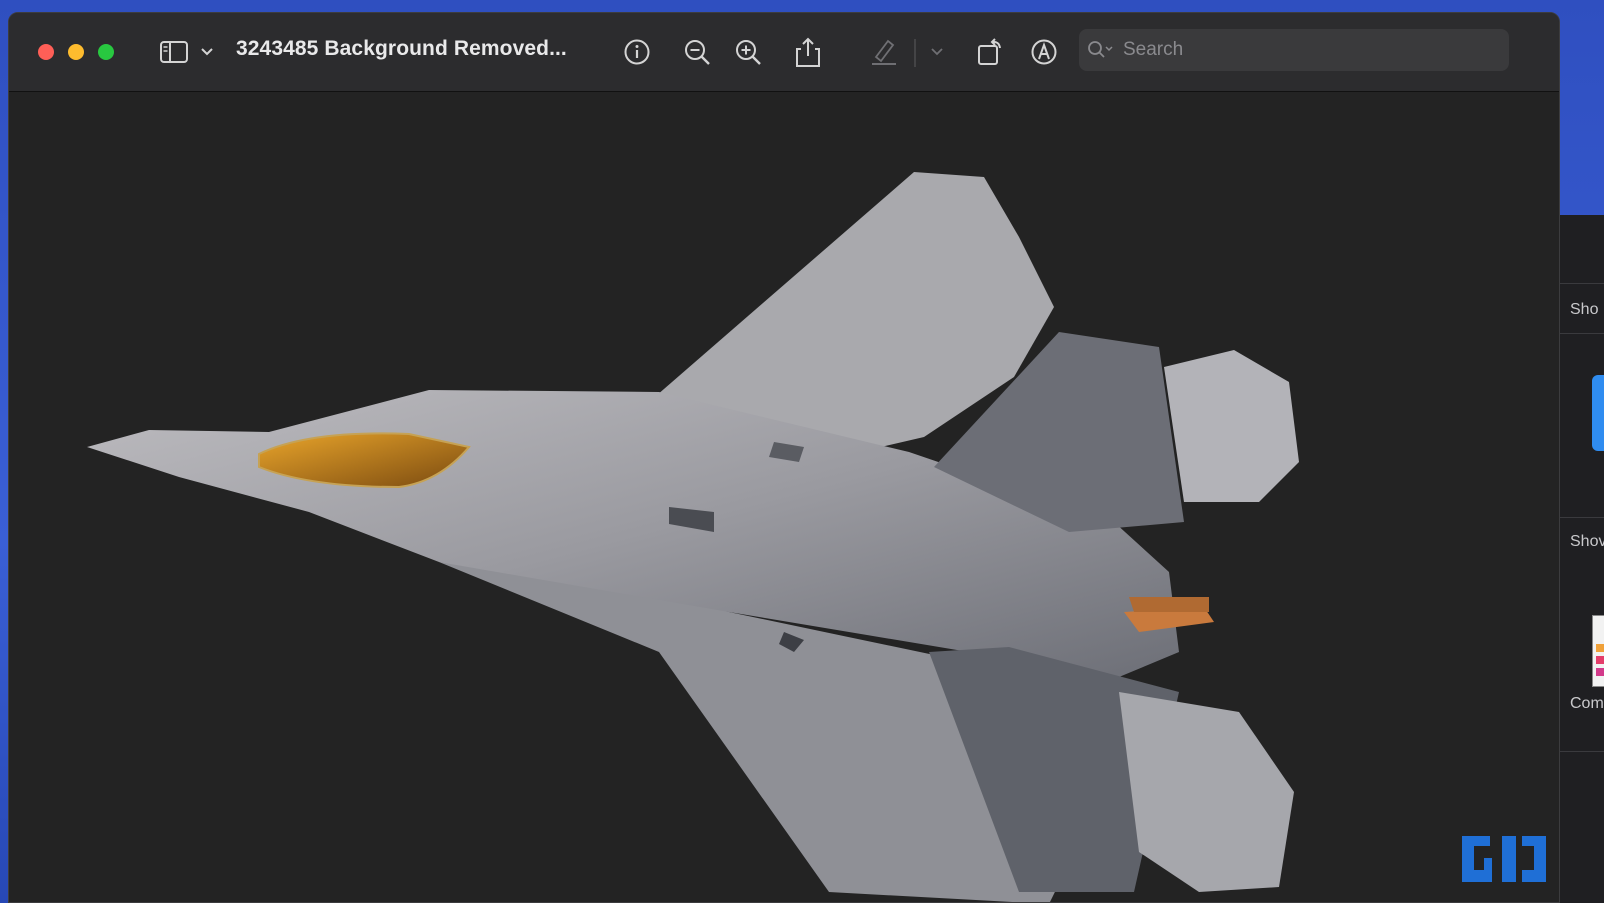 This screenshot has width=1604, height=903. What do you see at coordinates (748, 52) in the screenshot?
I see `zoom-in-icon` at bounding box center [748, 52].